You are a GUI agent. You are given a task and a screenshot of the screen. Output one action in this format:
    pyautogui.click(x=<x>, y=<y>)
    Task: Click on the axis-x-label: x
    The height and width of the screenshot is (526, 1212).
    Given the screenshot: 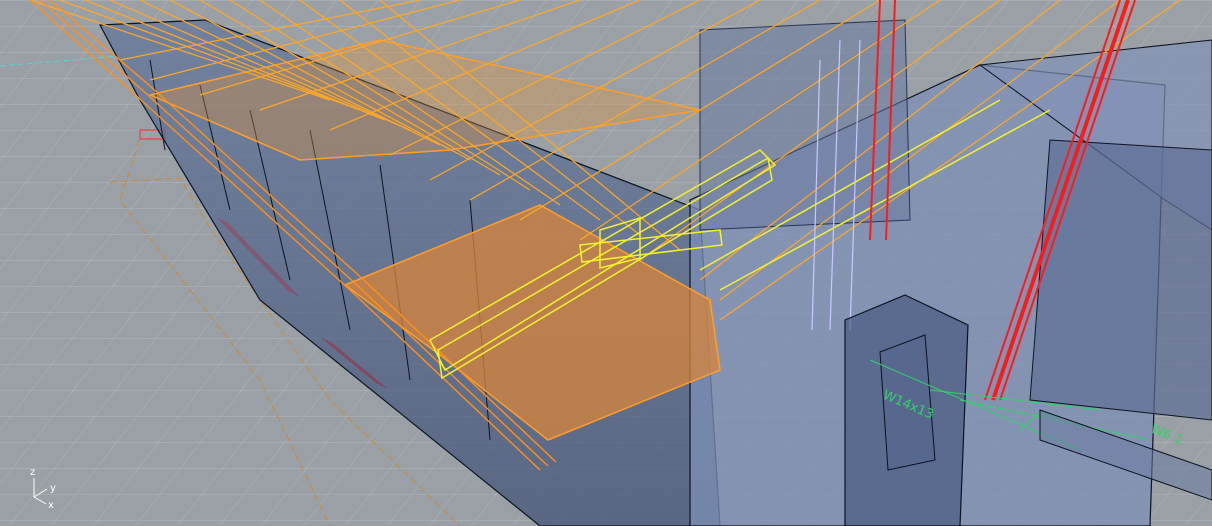 What is the action you would take?
    pyautogui.click(x=51, y=505)
    